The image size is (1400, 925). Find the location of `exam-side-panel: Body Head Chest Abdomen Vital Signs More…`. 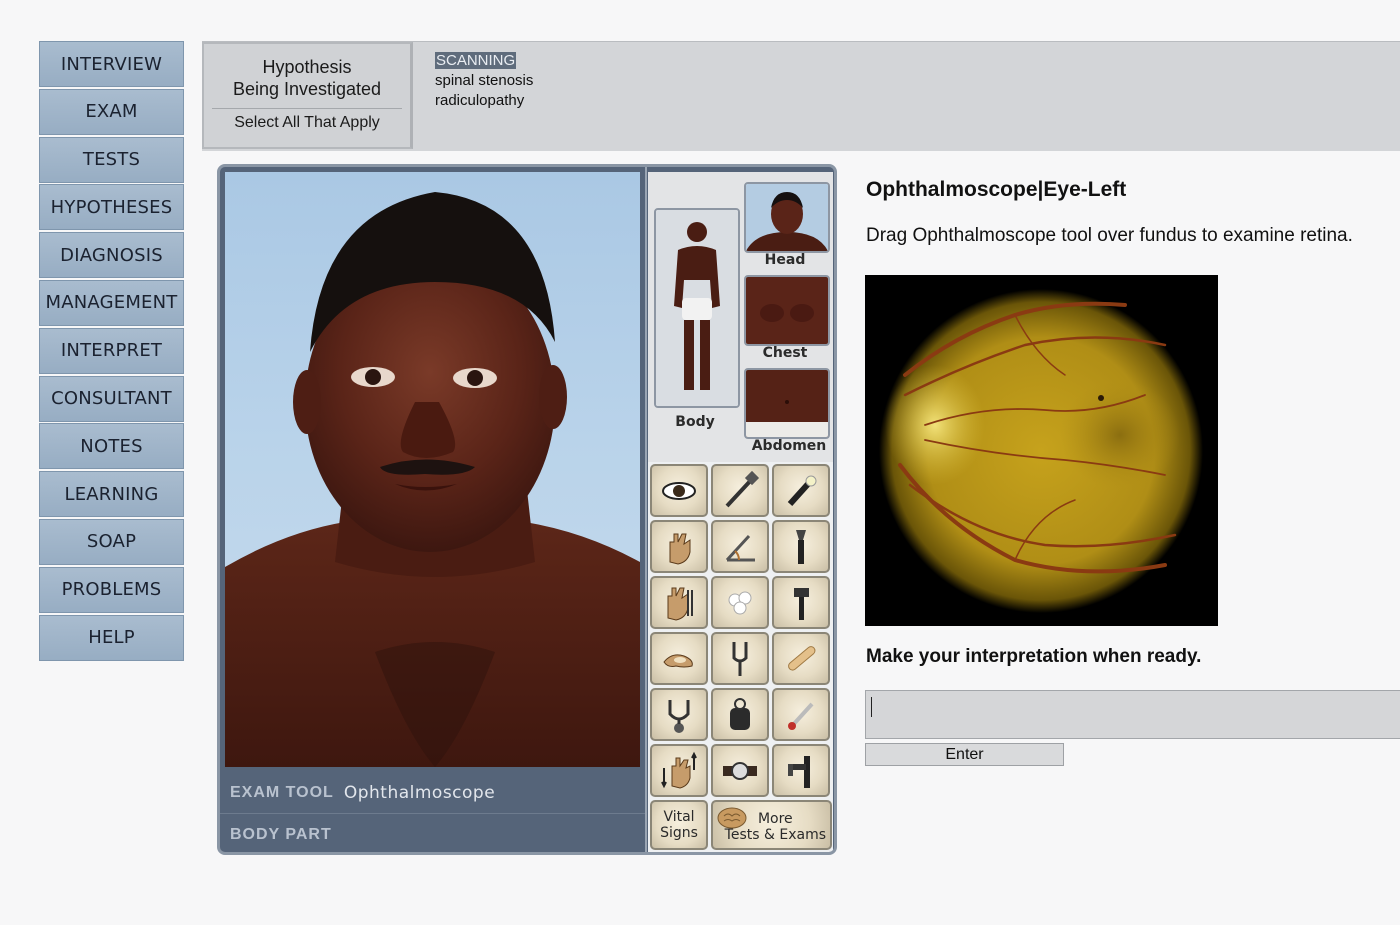

exam-side-panel: Body Head Chest Abdomen Vital Signs More… is located at coordinates (740, 512).